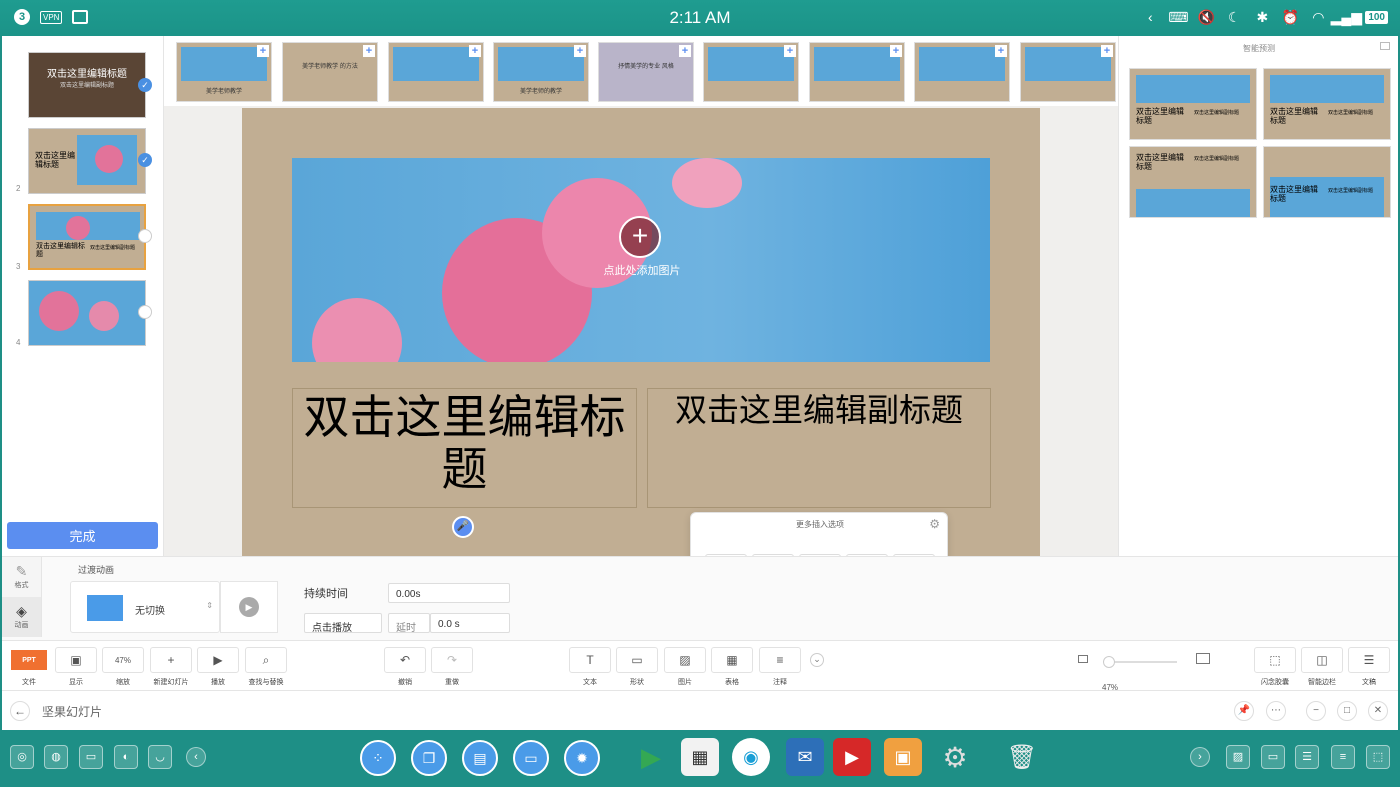 Image resolution: width=1400 pixels, height=787 pixels. Describe the element at coordinates (685, 667) in the screenshot. I see `image-button: ▨ 图片` at that location.